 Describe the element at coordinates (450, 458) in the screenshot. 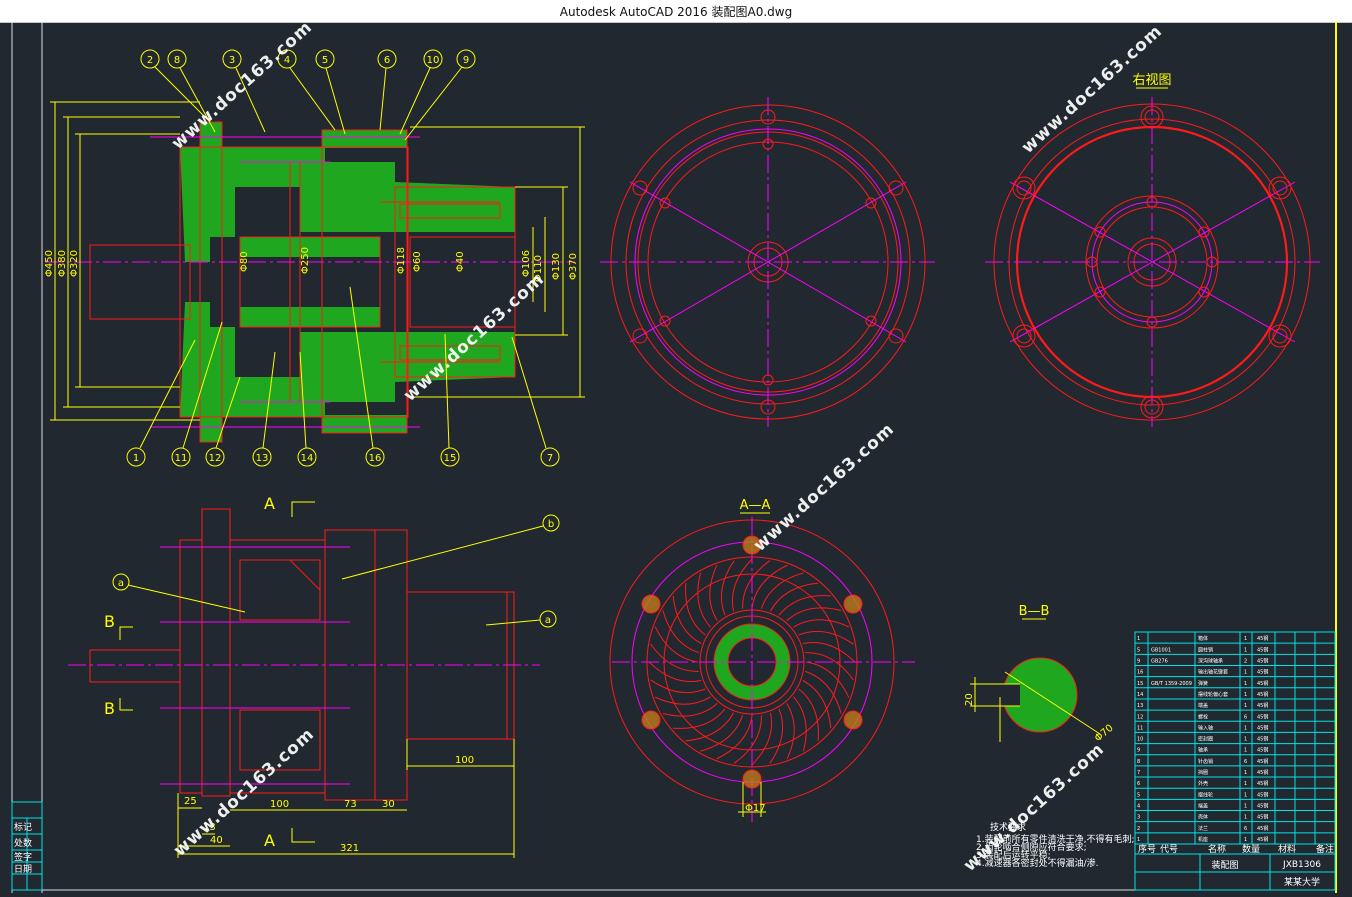

I see `balloon-15: 15` at that location.